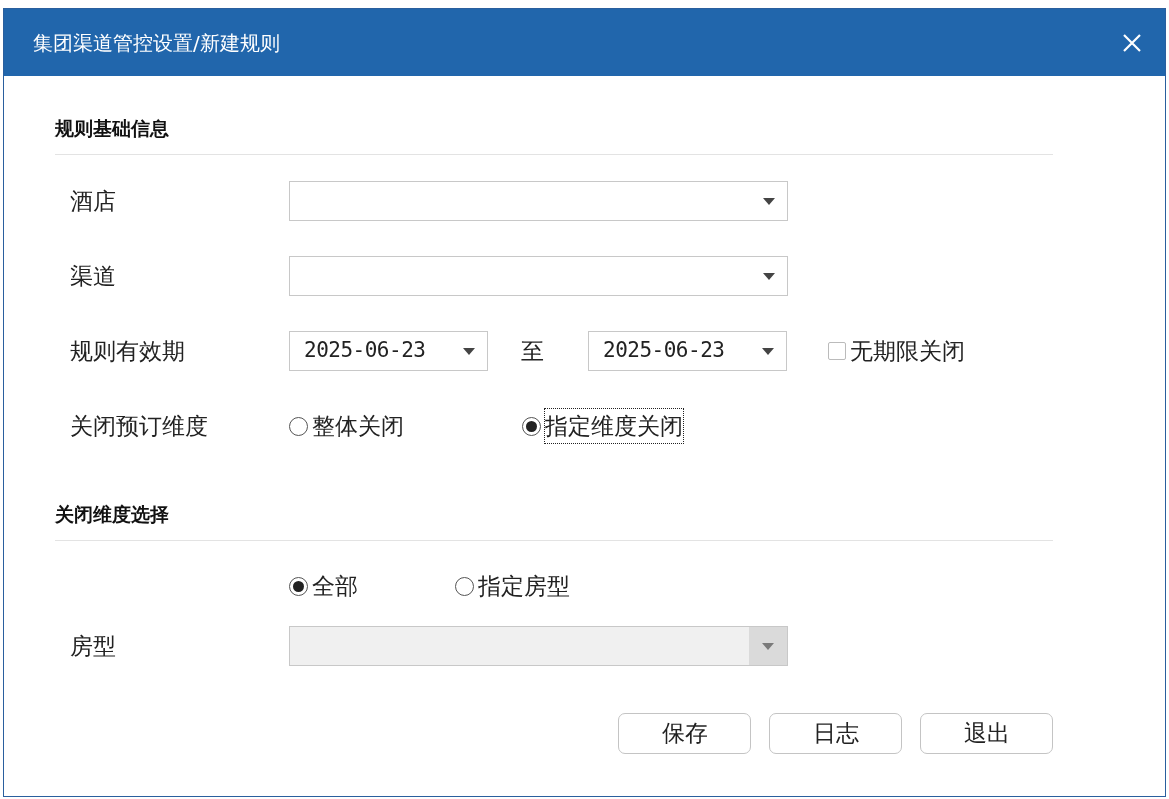 This screenshot has height=799, width=1169. I want to click on dialog-button: 日志, so click(835, 733).